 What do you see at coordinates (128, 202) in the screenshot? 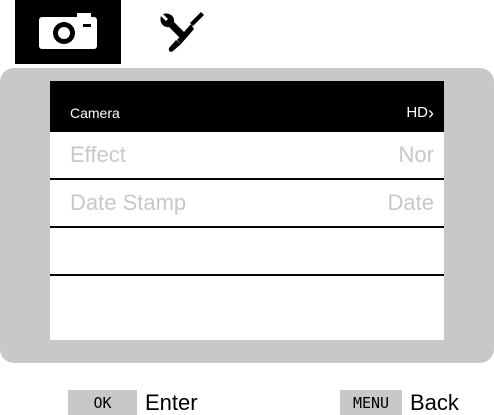
I see `menu-item-label: Date Stamp` at bounding box center [128, 202].